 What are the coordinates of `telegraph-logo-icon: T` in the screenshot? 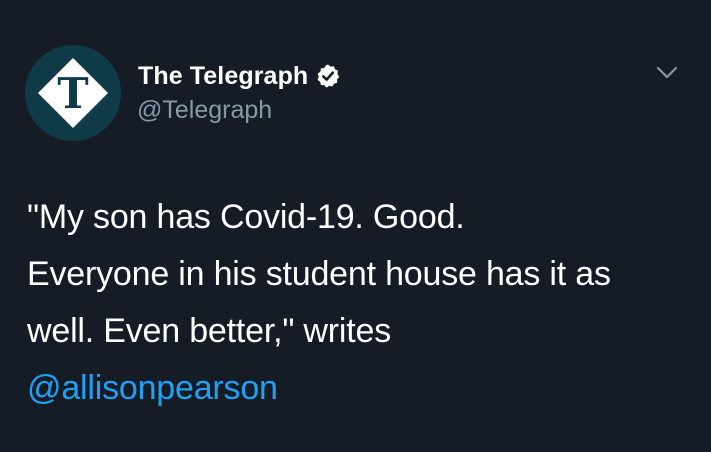 It's located at (73, 93).